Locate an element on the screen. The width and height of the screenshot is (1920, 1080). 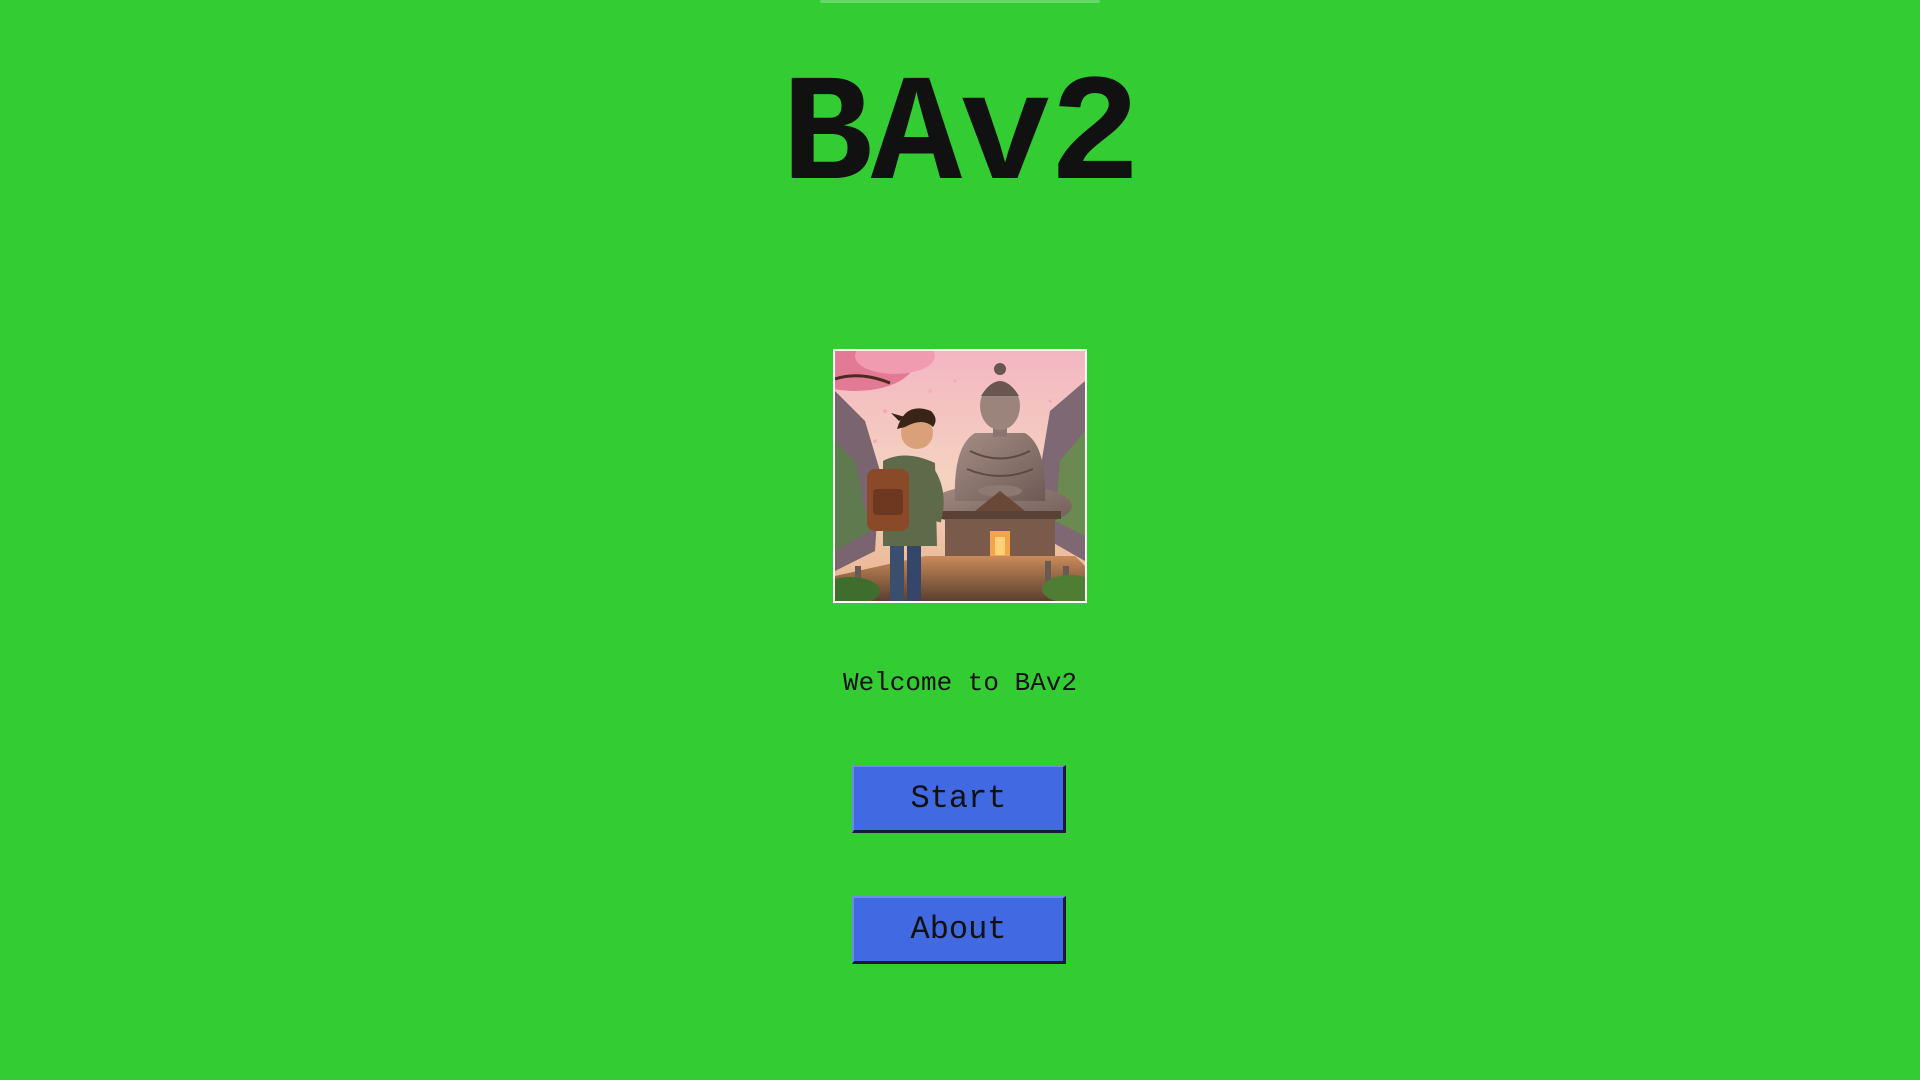
window-edge-highlight is located at coordinates (960, 1).